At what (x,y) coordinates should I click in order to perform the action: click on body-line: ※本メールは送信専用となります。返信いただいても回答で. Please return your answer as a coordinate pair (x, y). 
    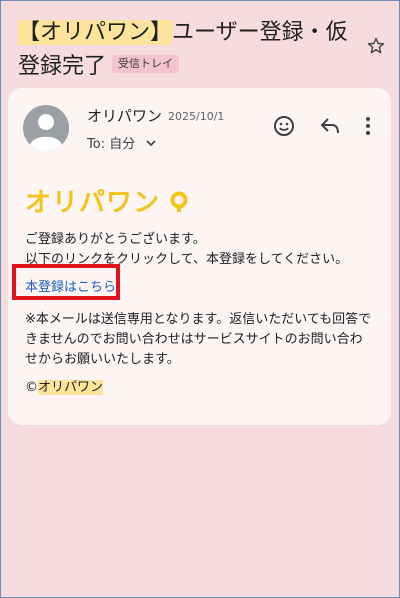
    Looking at the image, I should click on (198, 319).